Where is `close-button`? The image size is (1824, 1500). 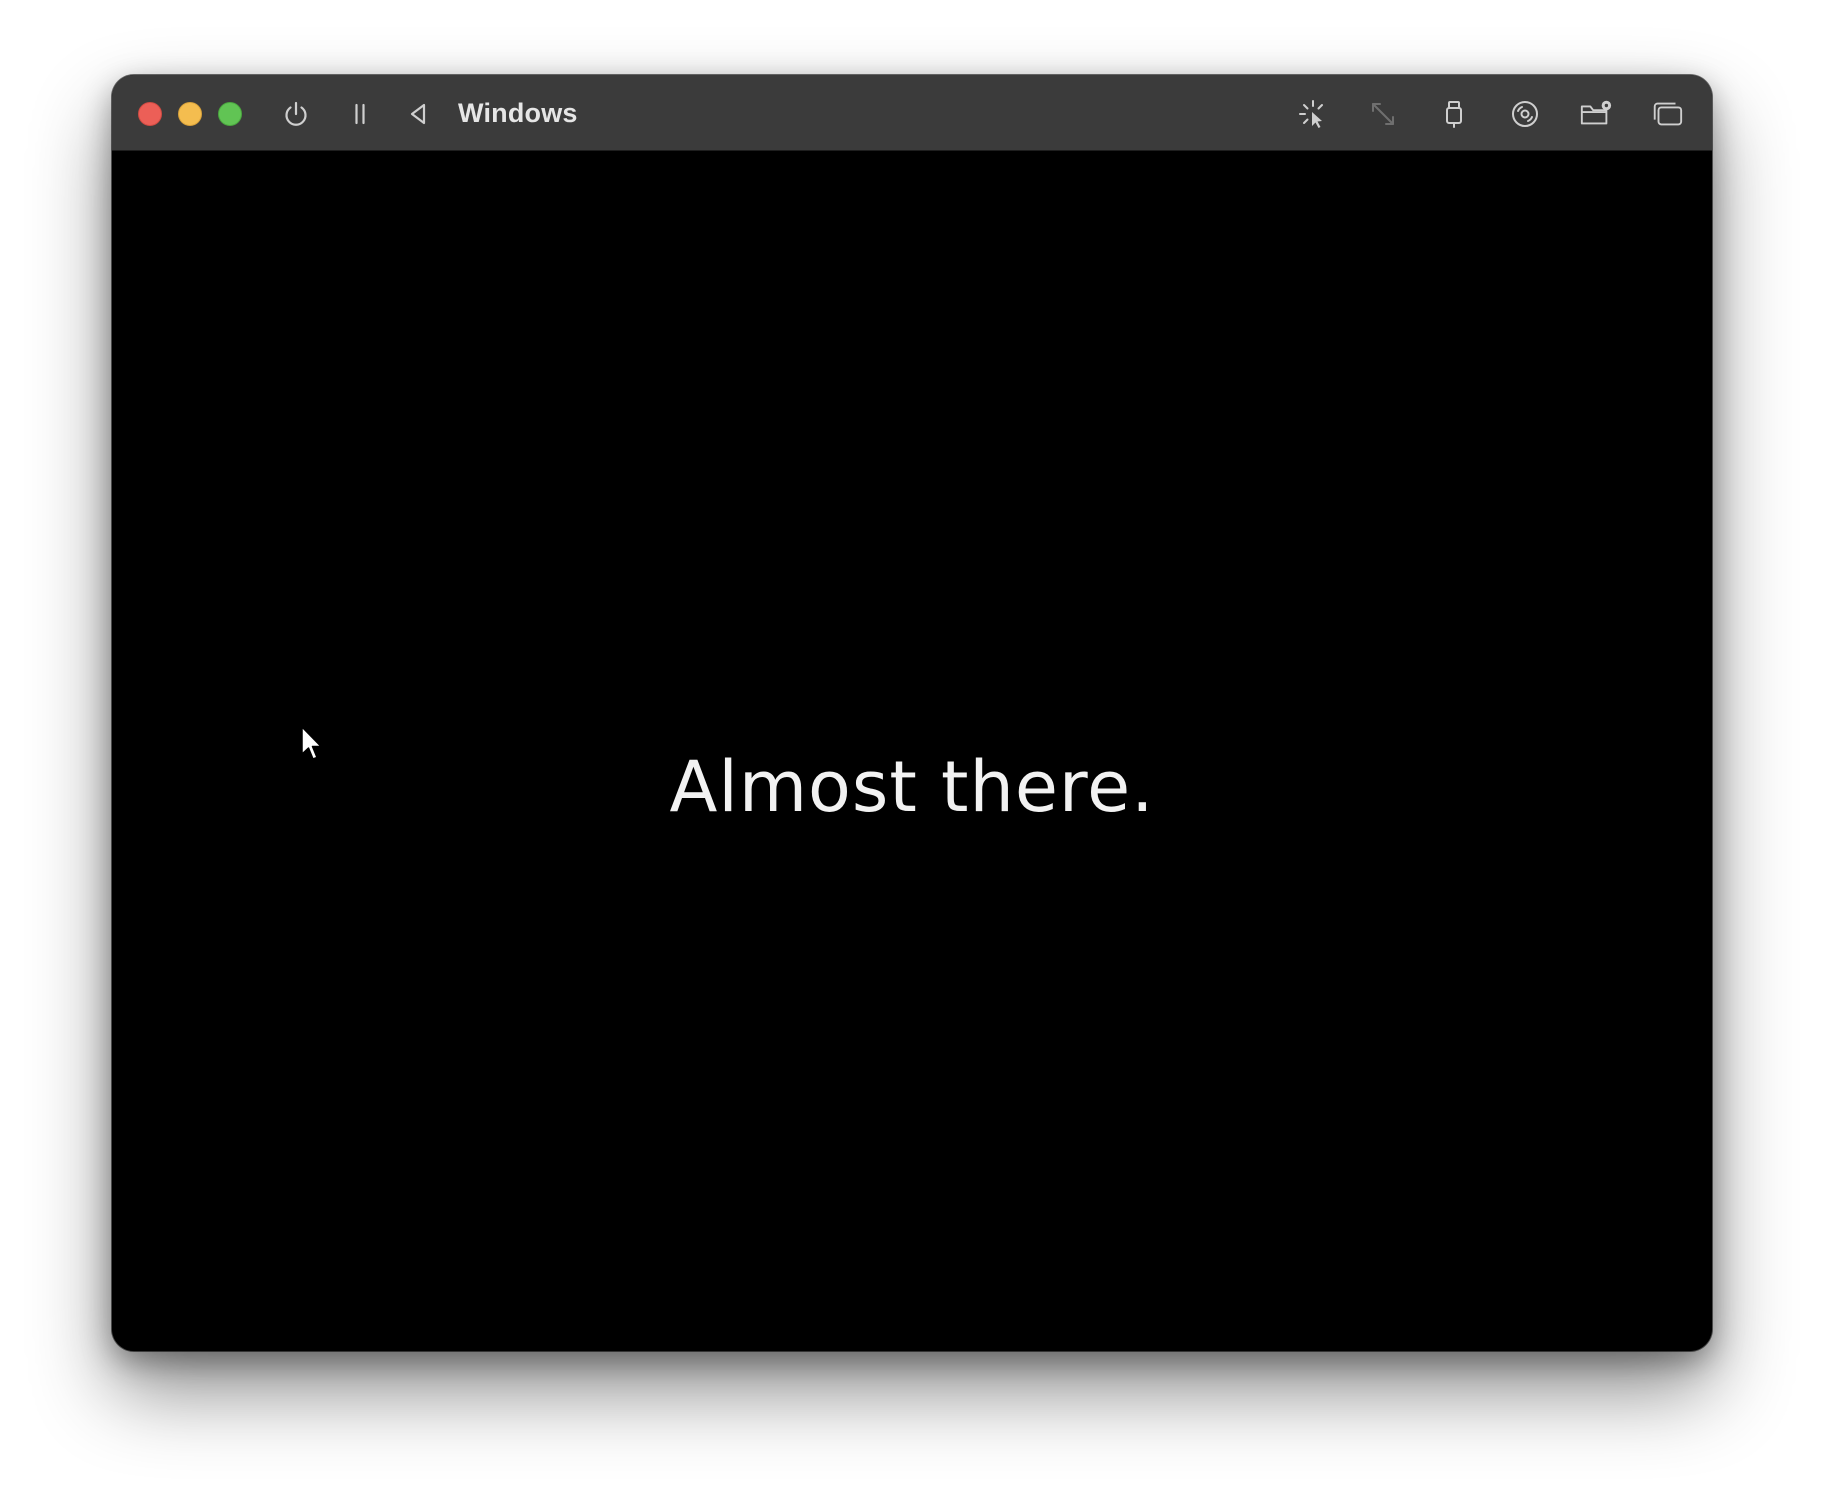 close-button is located at coordinates (150, 114).